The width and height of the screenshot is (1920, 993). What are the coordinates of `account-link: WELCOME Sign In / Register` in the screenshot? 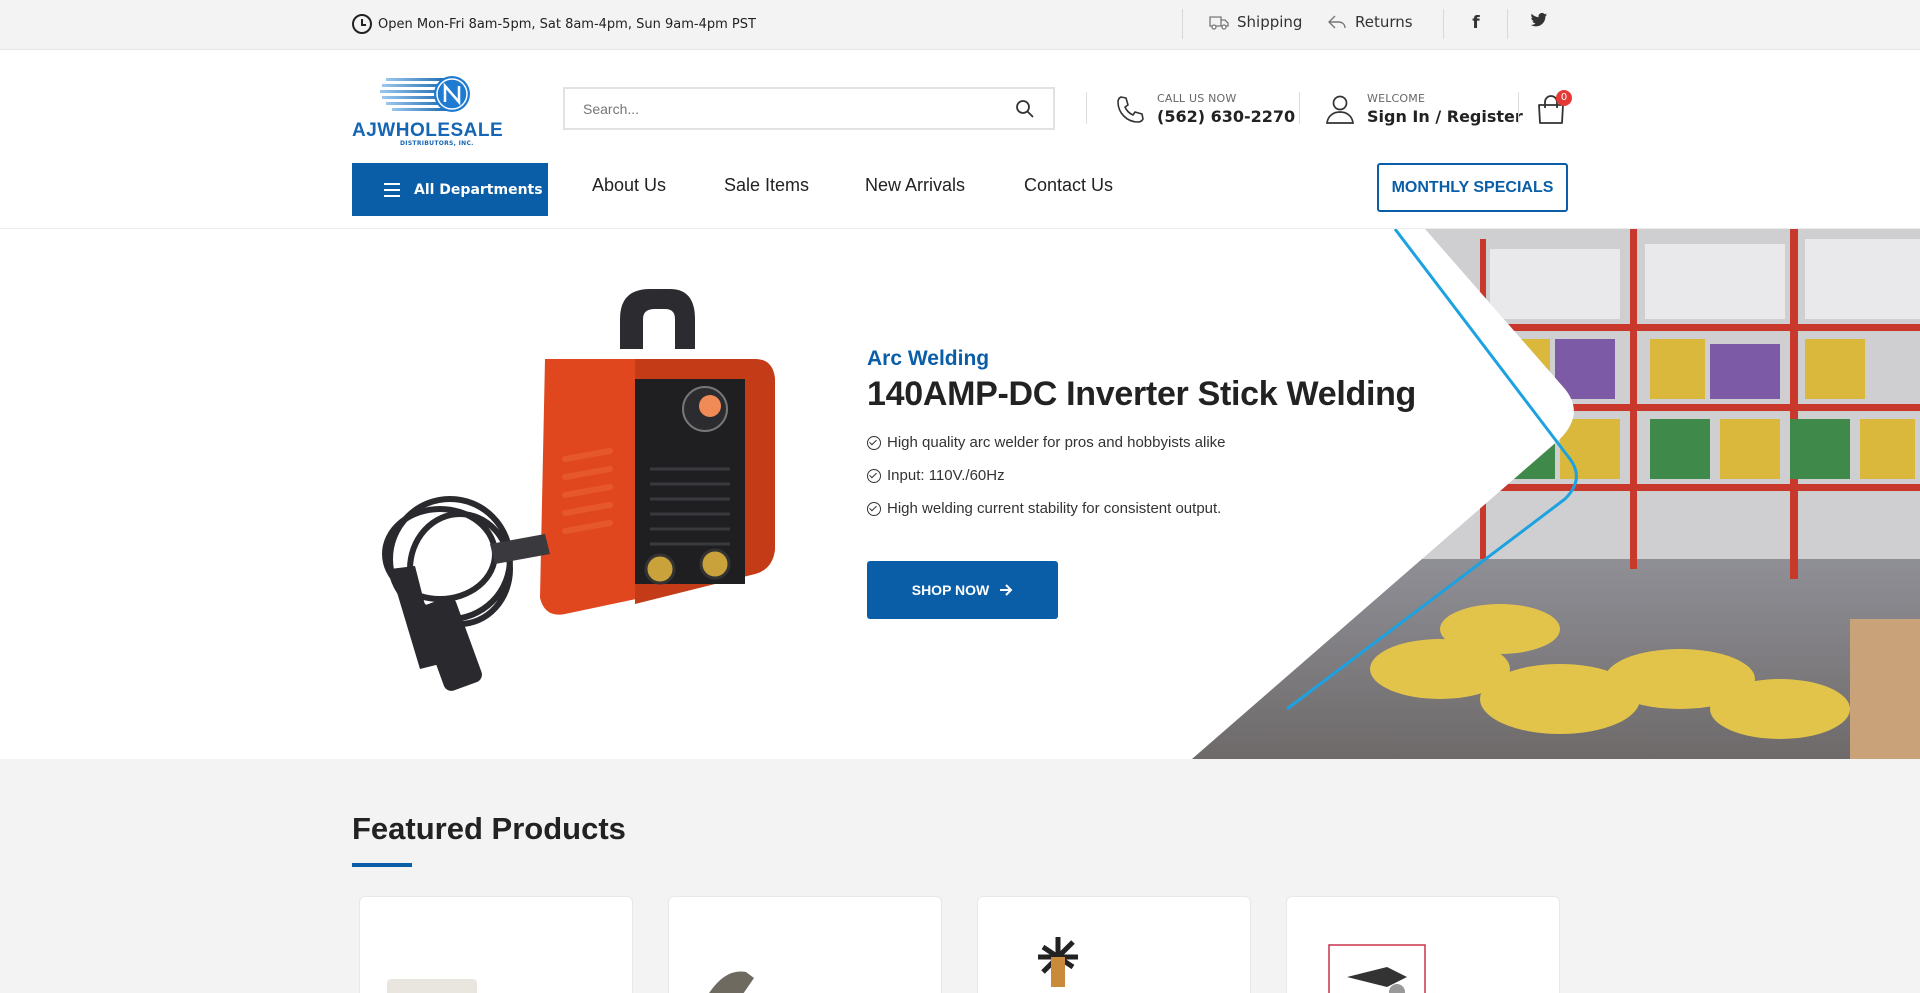 It's located at (1445, 109).